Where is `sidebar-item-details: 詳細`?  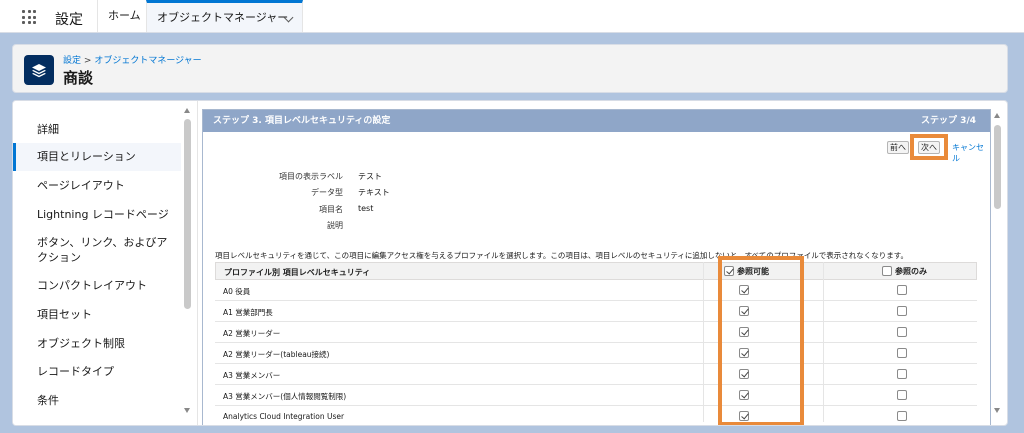
sidebar-item-details: 詳細 is located at coordinates (97, 129).